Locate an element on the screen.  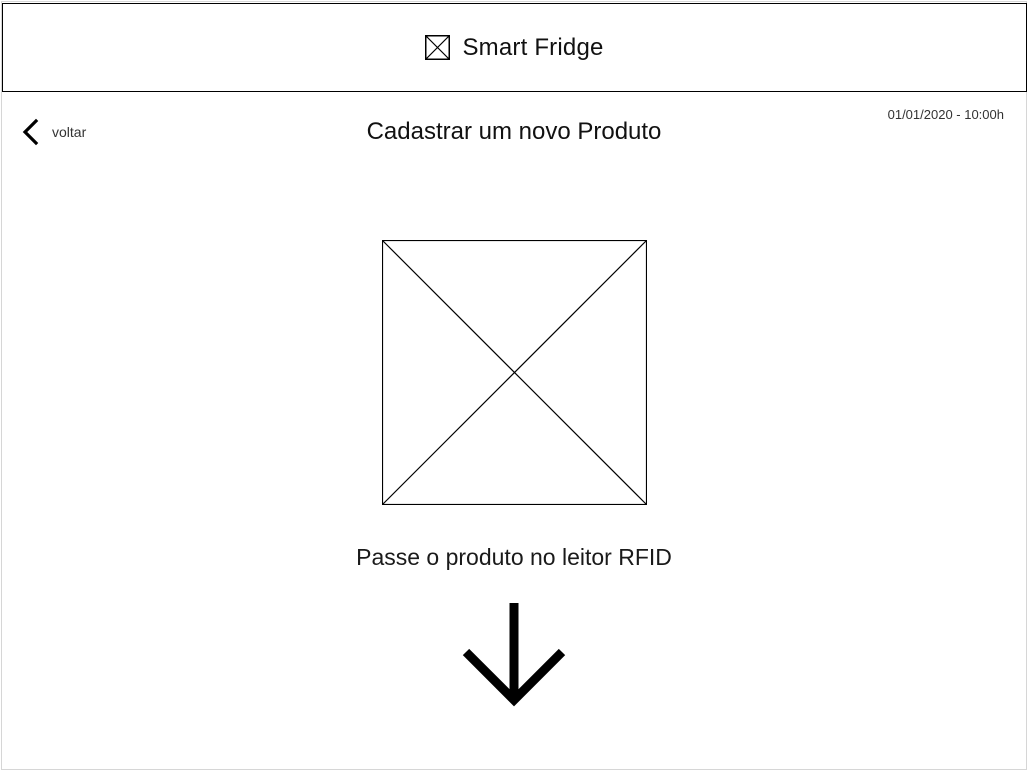
image-placeholder-icon is located at coordinates (438, 47).